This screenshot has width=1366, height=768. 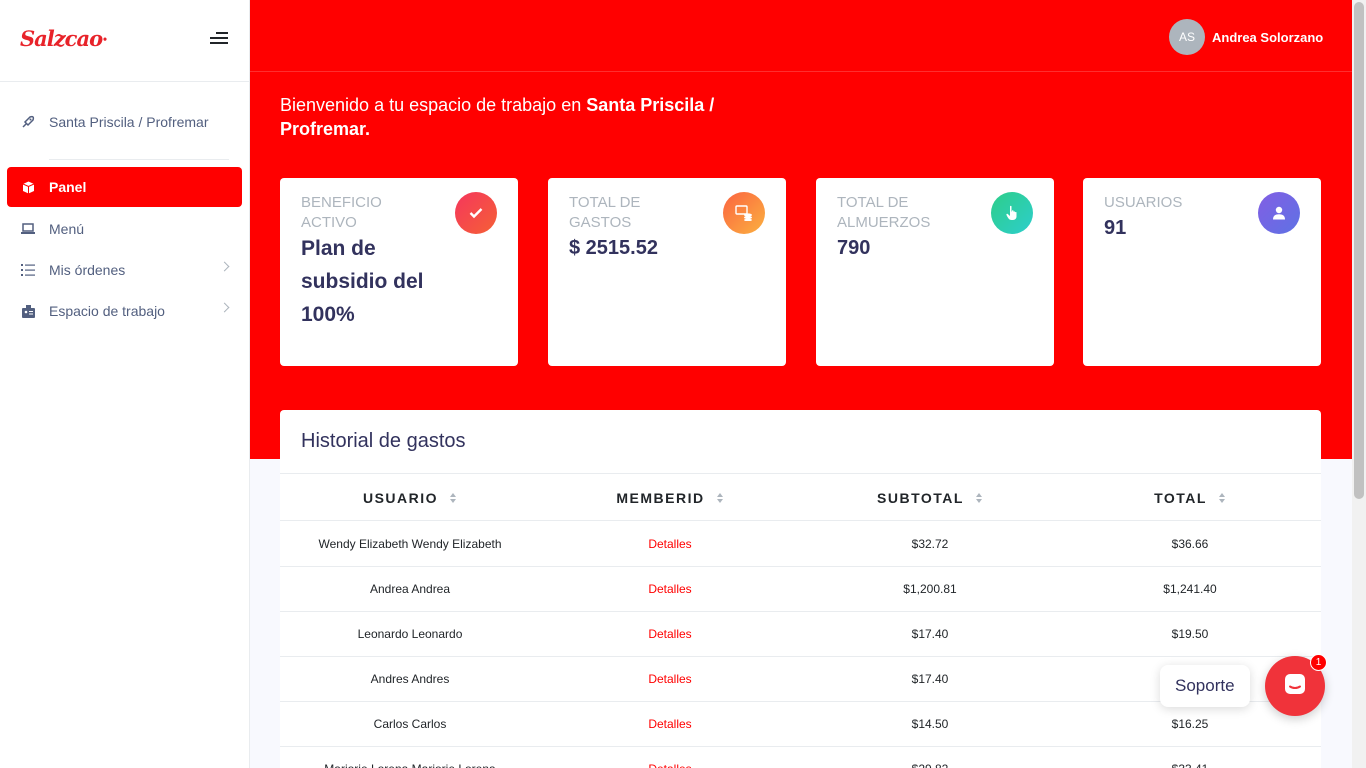 I want to click on column-header-label: MEMBERID, so click(x=660, y=497).